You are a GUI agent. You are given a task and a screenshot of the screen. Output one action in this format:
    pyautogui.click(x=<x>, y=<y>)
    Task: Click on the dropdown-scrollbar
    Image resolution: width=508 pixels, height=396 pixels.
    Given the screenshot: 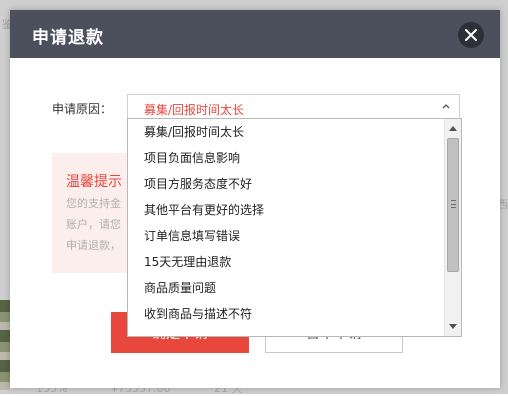 What is the action you would take?
    pyautogui.click(x=452, y=227)
    